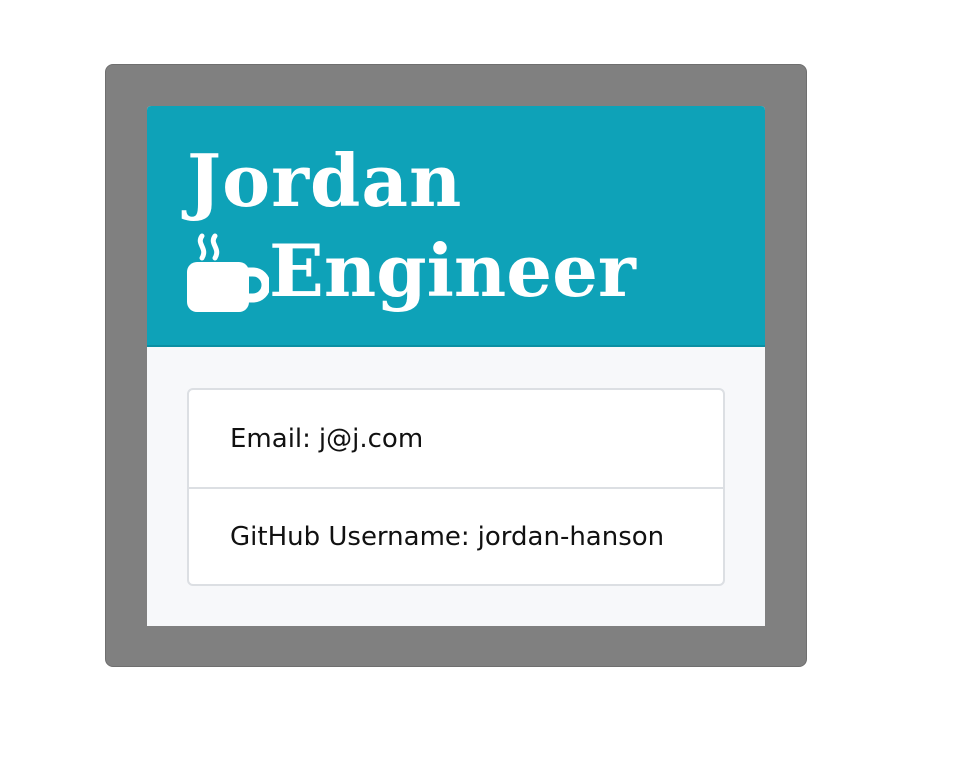 The image size is (960, 770). I want to click on github-value: jordan-hanson, so click(571, 537).